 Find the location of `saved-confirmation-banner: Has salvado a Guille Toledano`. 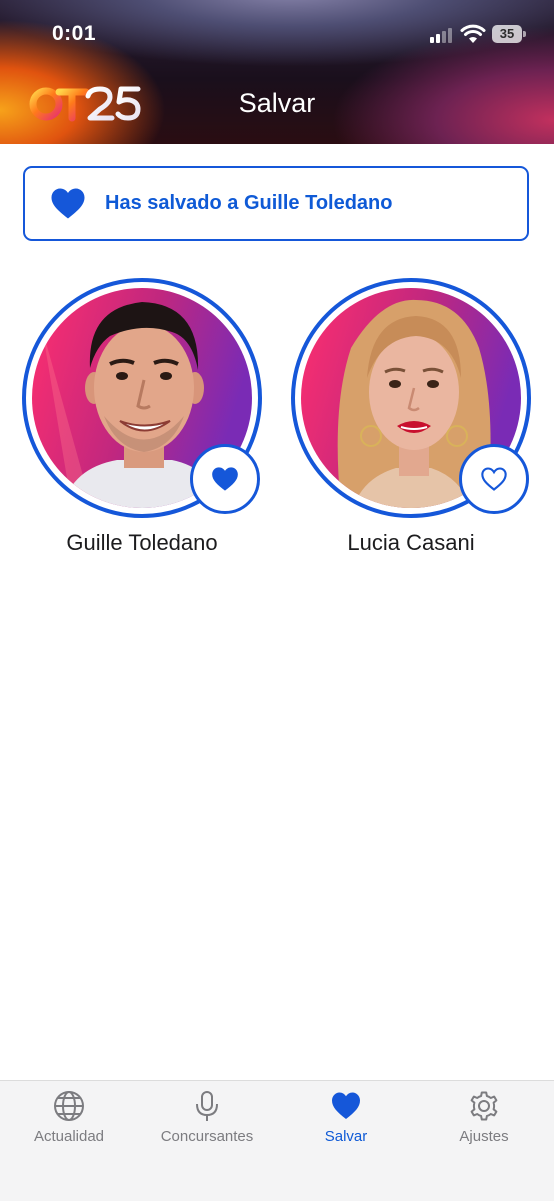

saved-confirmation-banner: Has salvado a Guille Toledano is located at coordinates (276, 203).